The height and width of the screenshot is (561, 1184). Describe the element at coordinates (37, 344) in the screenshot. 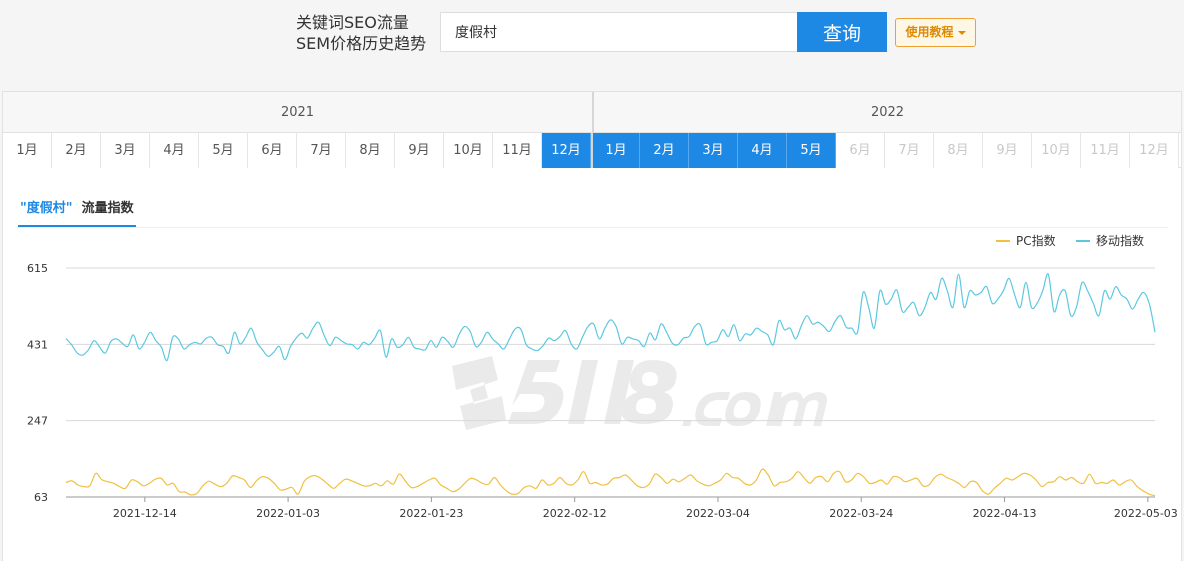

I see `y-tick-label: 431` at that location.